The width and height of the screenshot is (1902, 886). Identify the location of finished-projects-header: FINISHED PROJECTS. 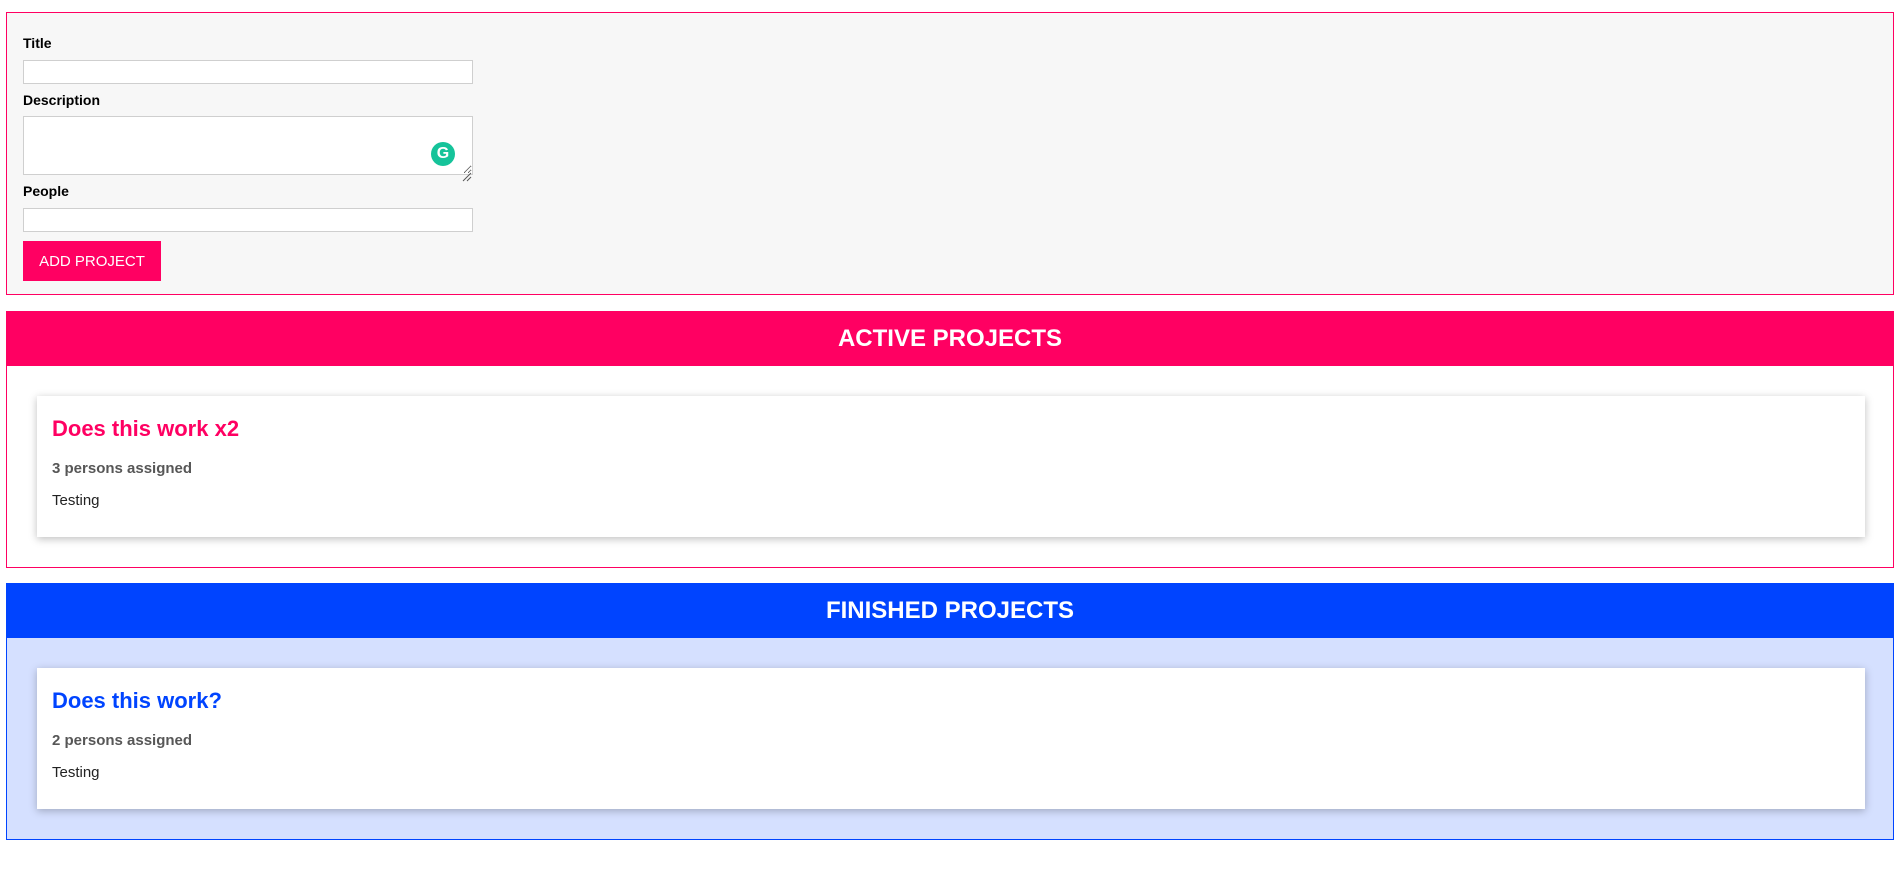
(950, 611).